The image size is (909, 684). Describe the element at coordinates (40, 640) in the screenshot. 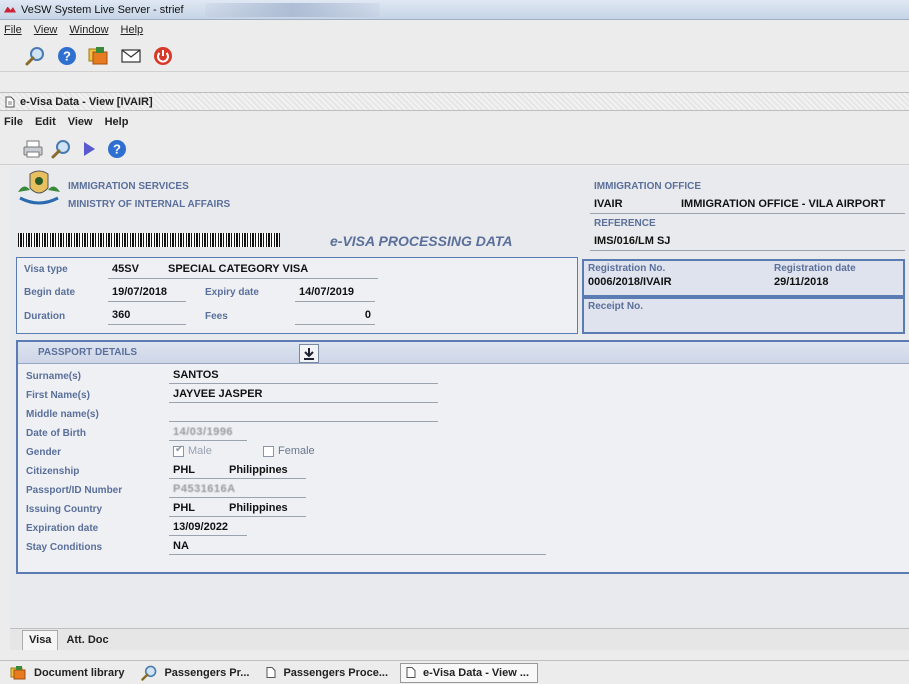

I see `tab-visa: Visa` at that location.